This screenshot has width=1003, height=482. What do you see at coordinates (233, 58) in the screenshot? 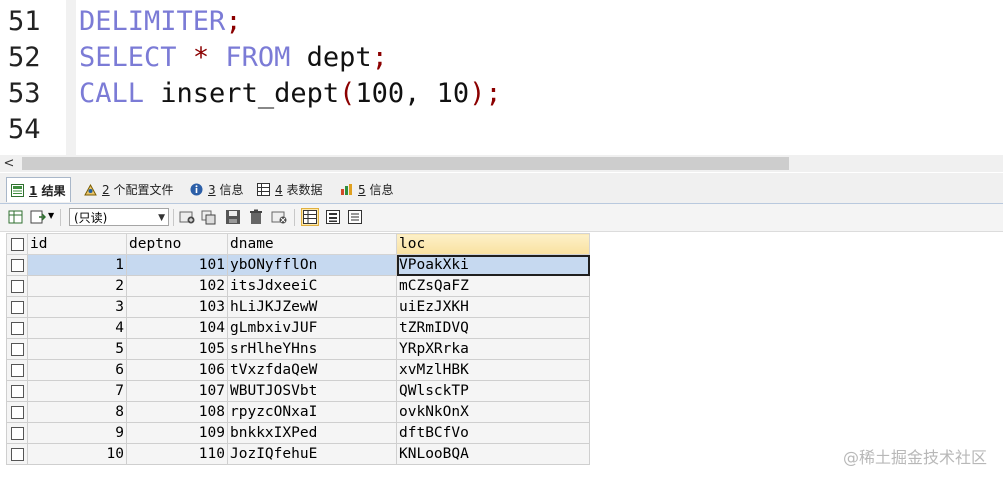
I see `code-line: SELECT * FROM dept;` at bounding box center [233, 58].